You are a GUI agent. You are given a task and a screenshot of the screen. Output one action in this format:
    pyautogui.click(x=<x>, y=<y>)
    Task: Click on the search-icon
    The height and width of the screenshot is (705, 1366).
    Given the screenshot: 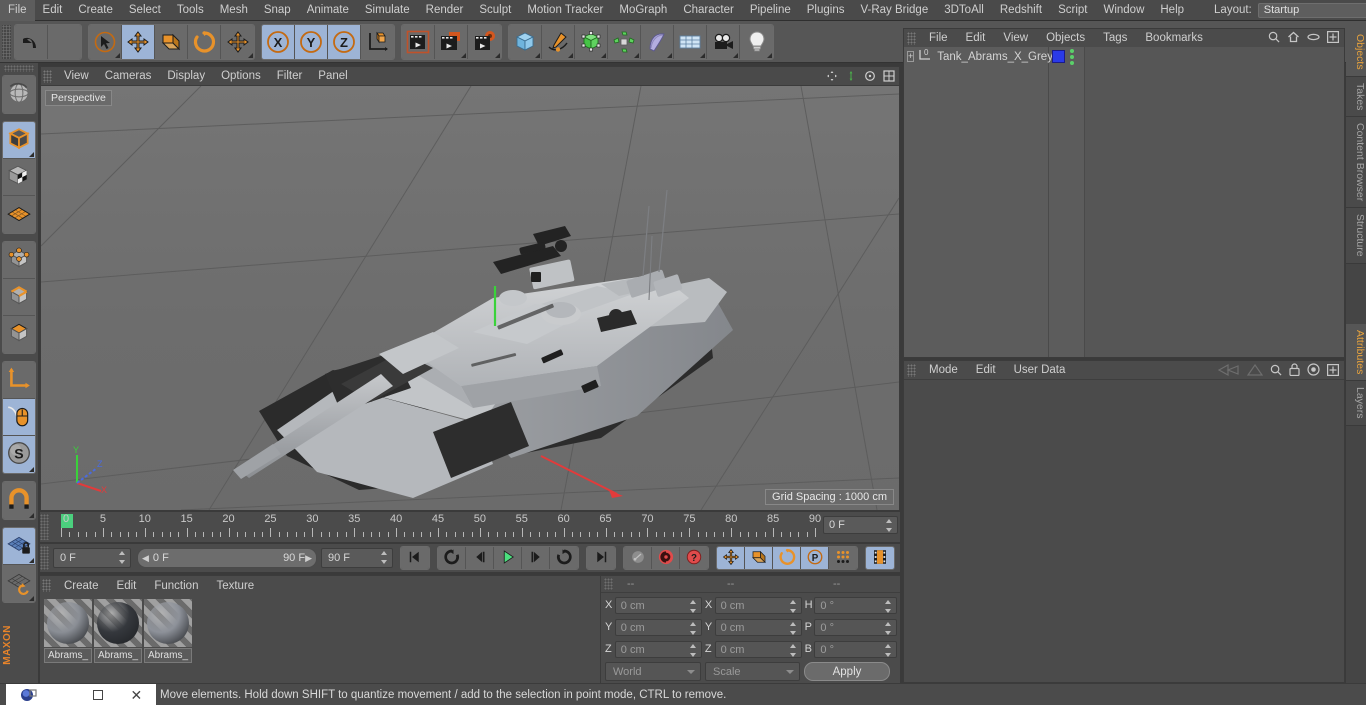 What is the action you would take?
    pyautogui.click(x=1276, y=371)
    